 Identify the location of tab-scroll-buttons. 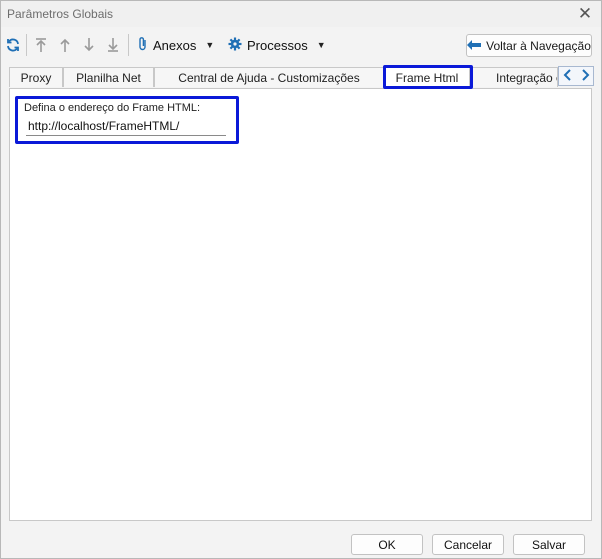
(576, 76).